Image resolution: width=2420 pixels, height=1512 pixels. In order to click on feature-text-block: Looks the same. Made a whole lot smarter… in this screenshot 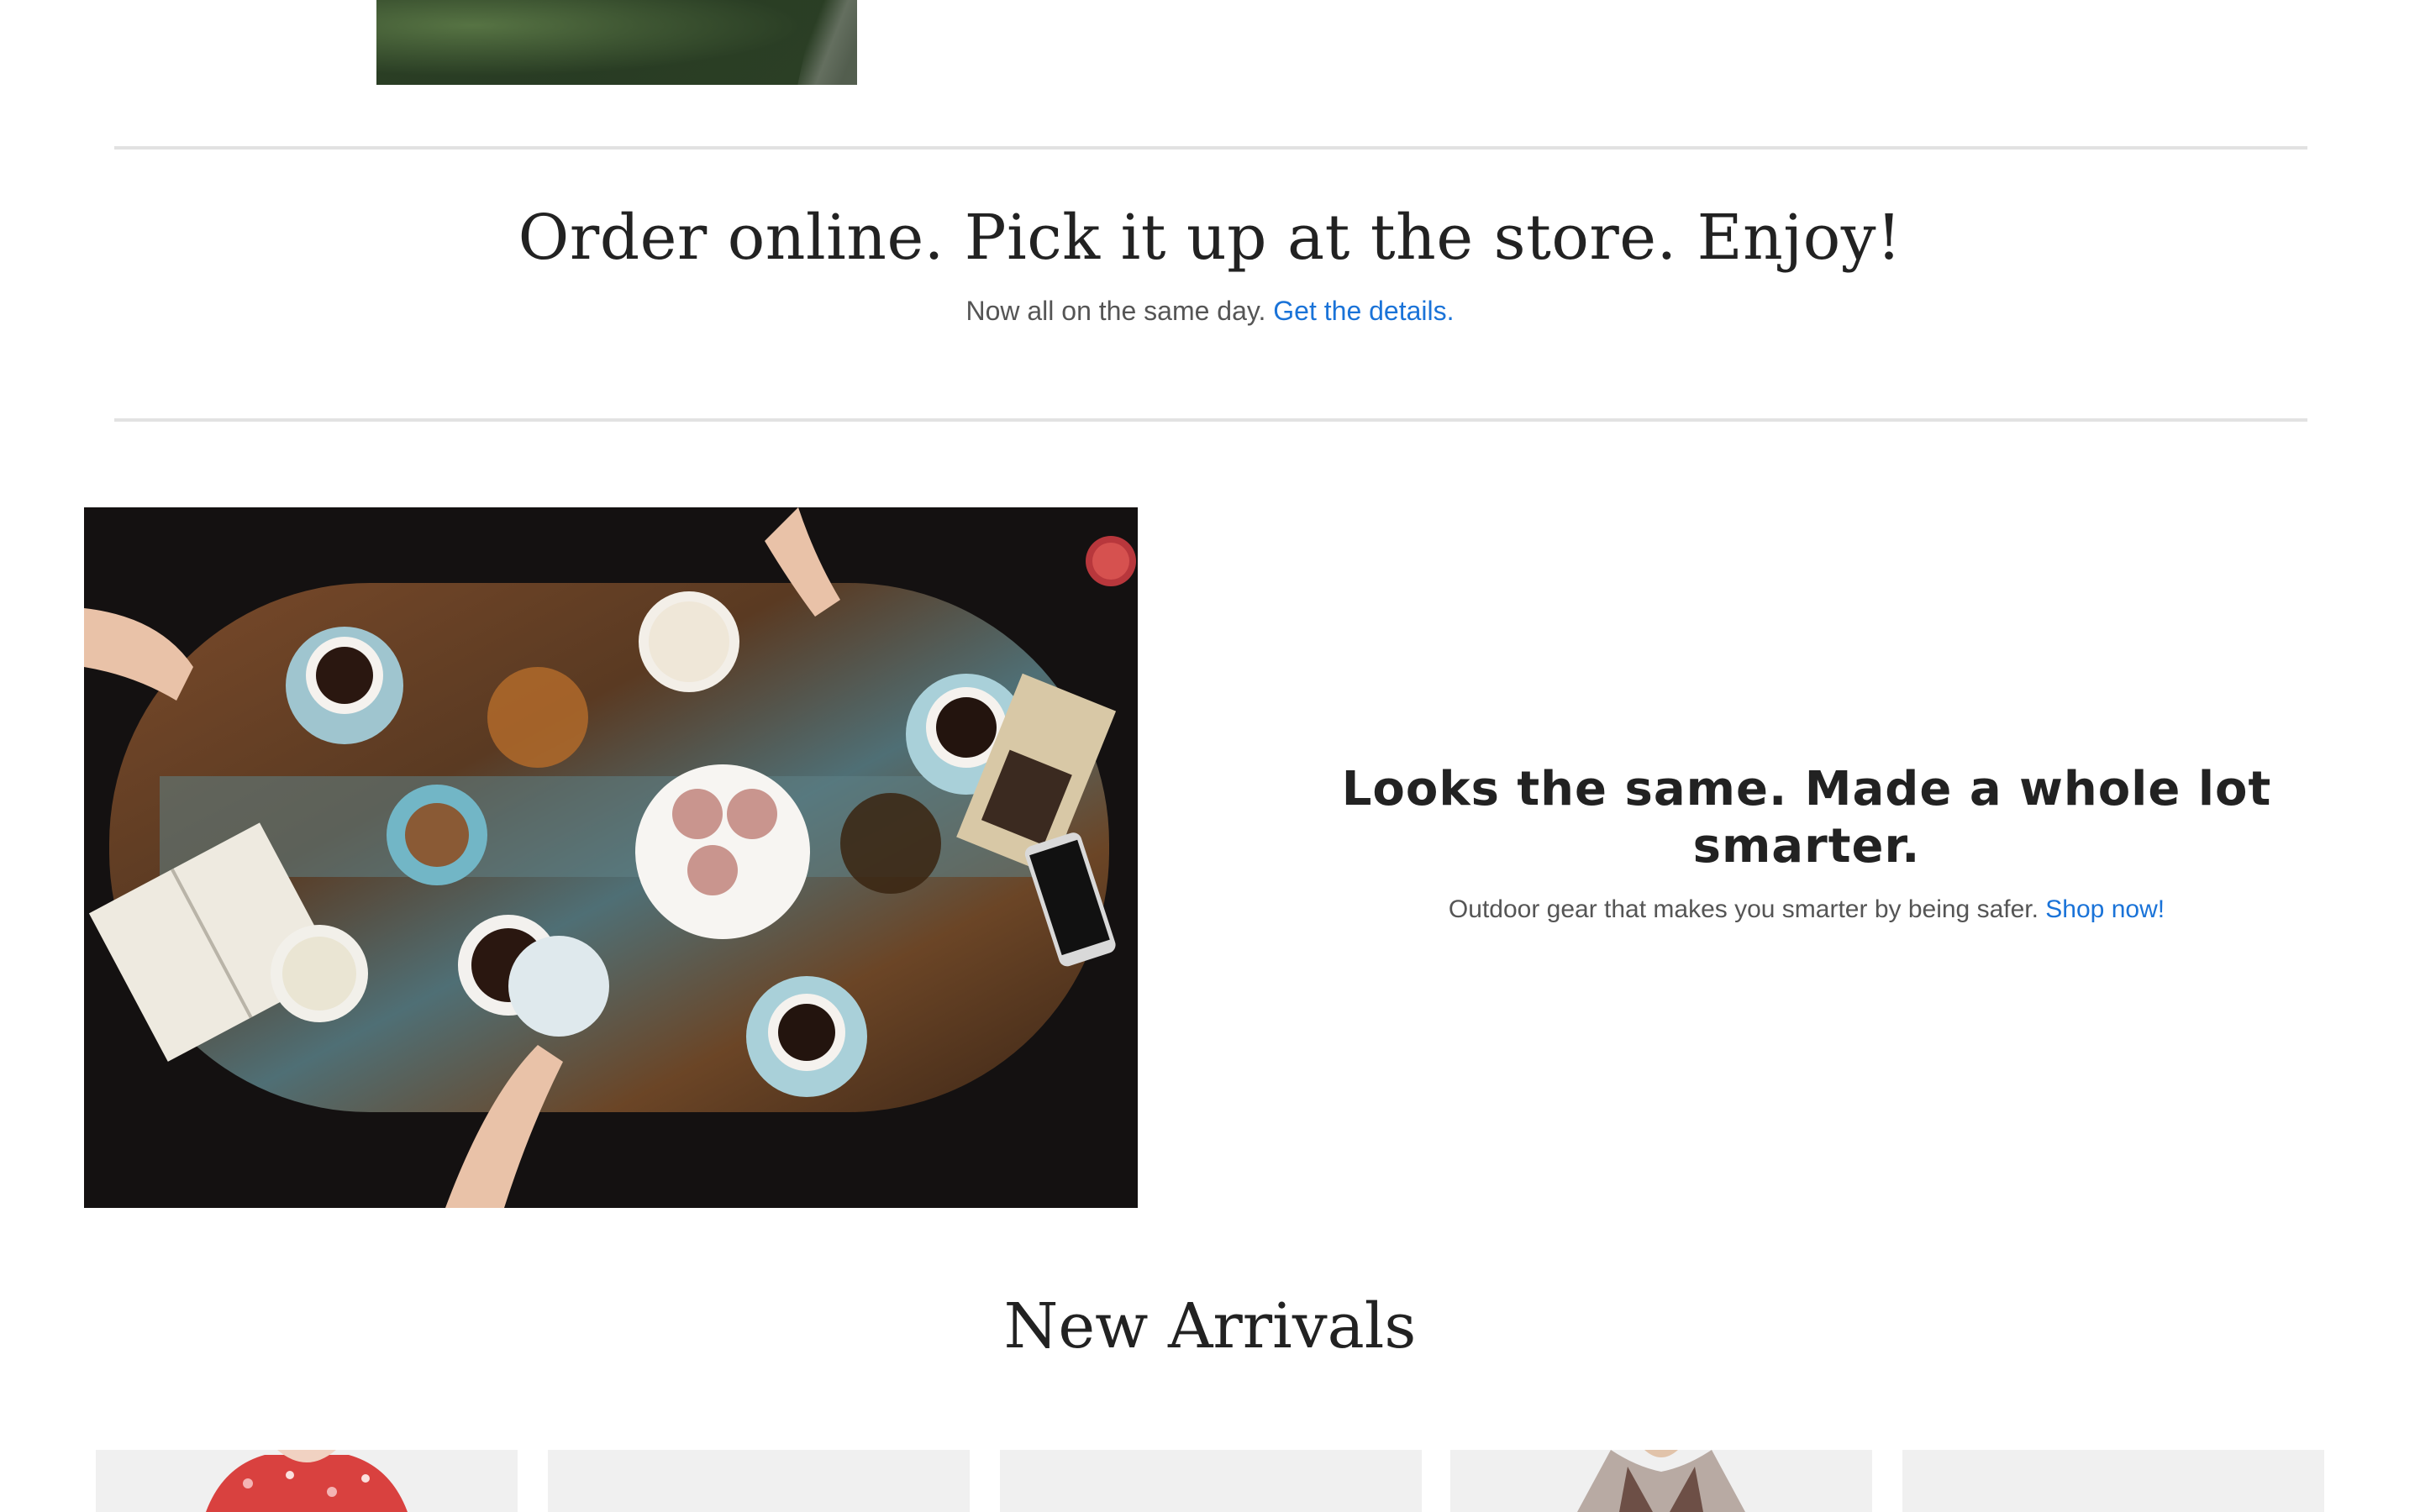, I will do `click(1806, 842)`.